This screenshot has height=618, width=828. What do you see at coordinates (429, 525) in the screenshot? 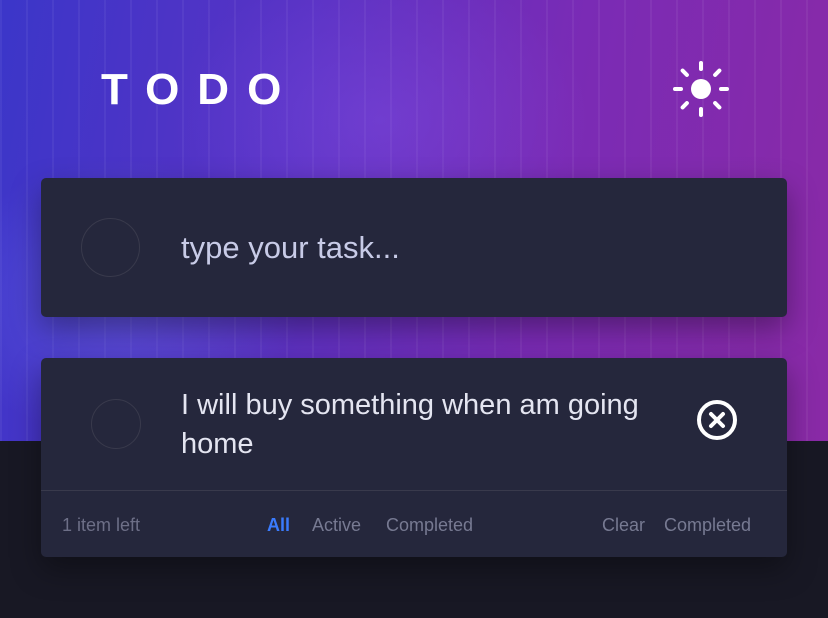
I see `filter-completed-button: Completed` at bounding box center [429, 525].